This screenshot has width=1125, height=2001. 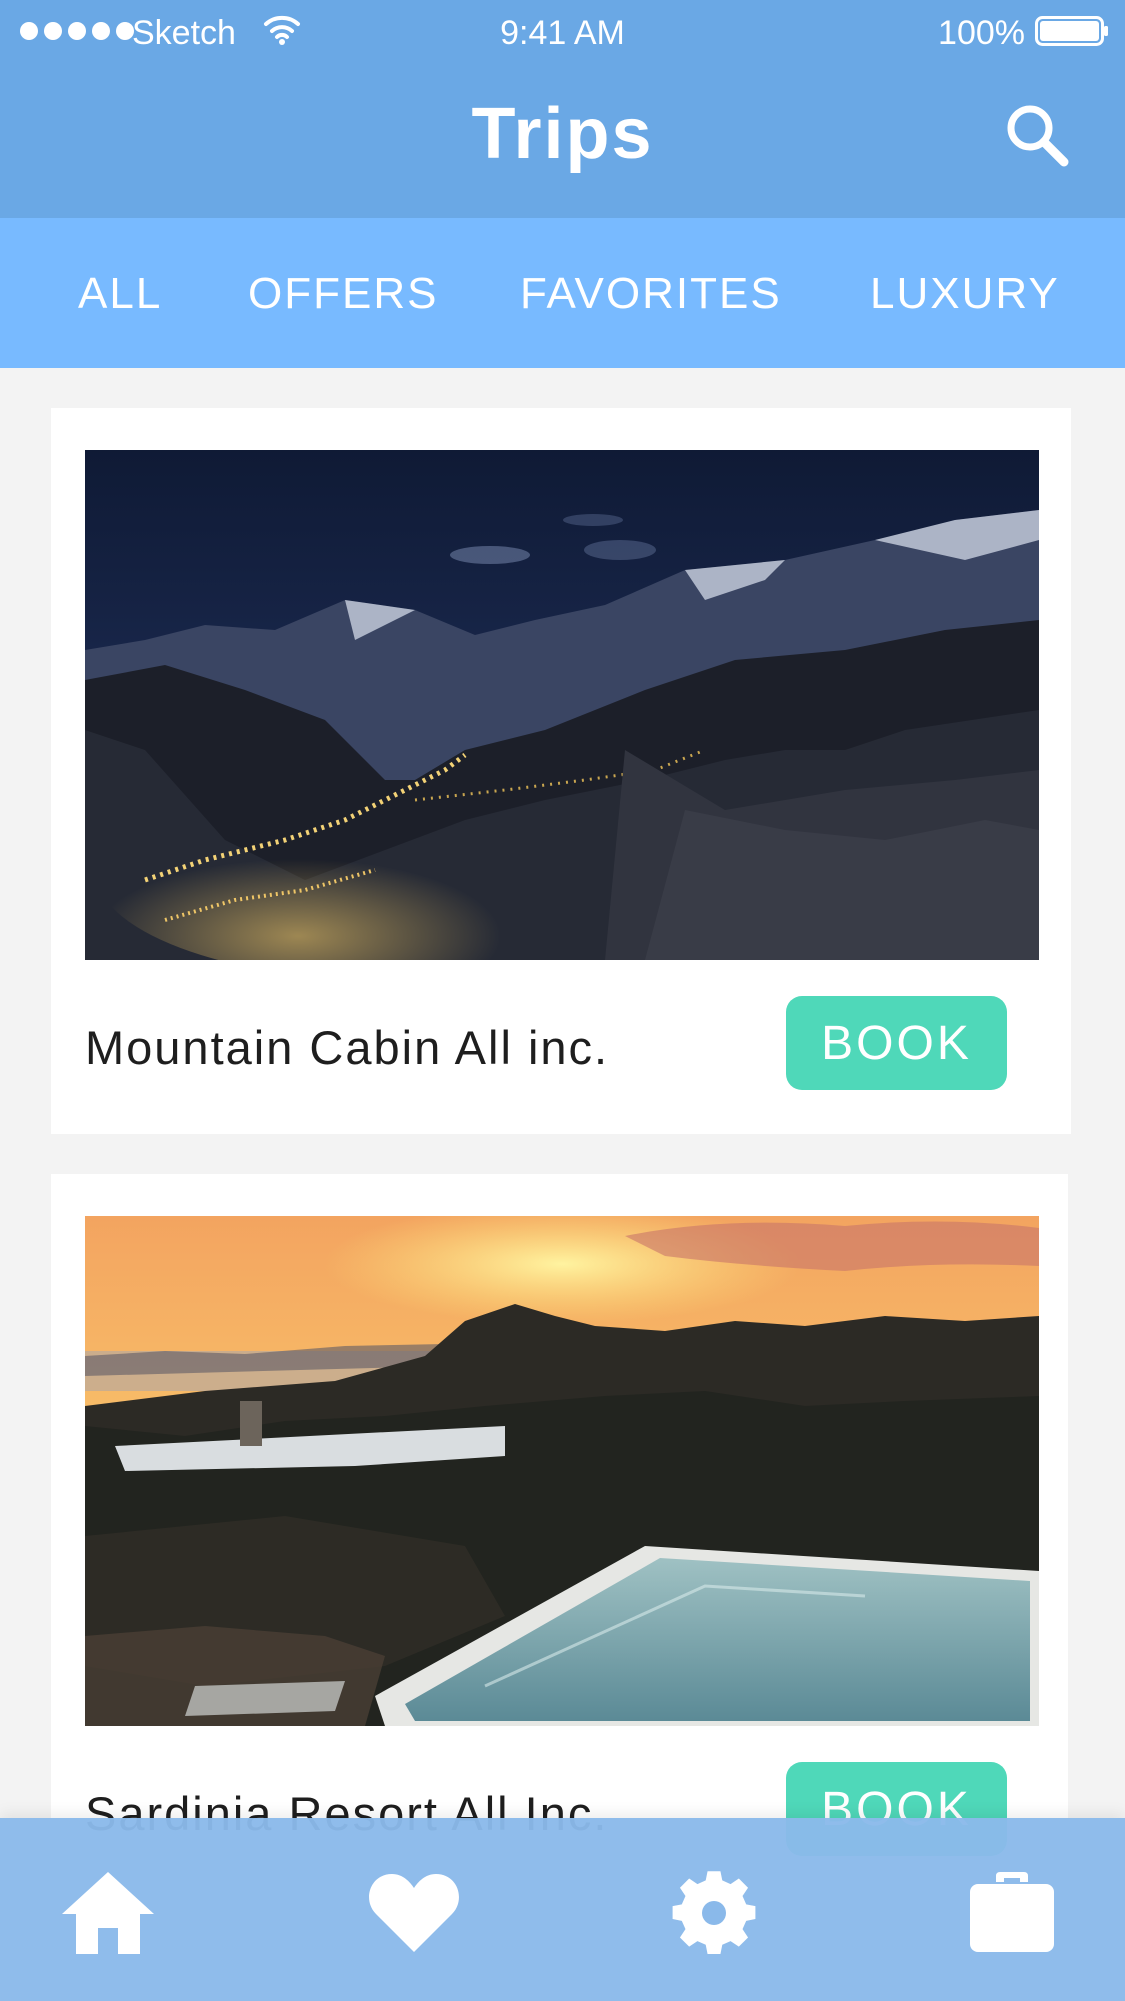 I want to click on app-header: Sketch 9:41 AM 100% Trips, so click(x=562, y=109).